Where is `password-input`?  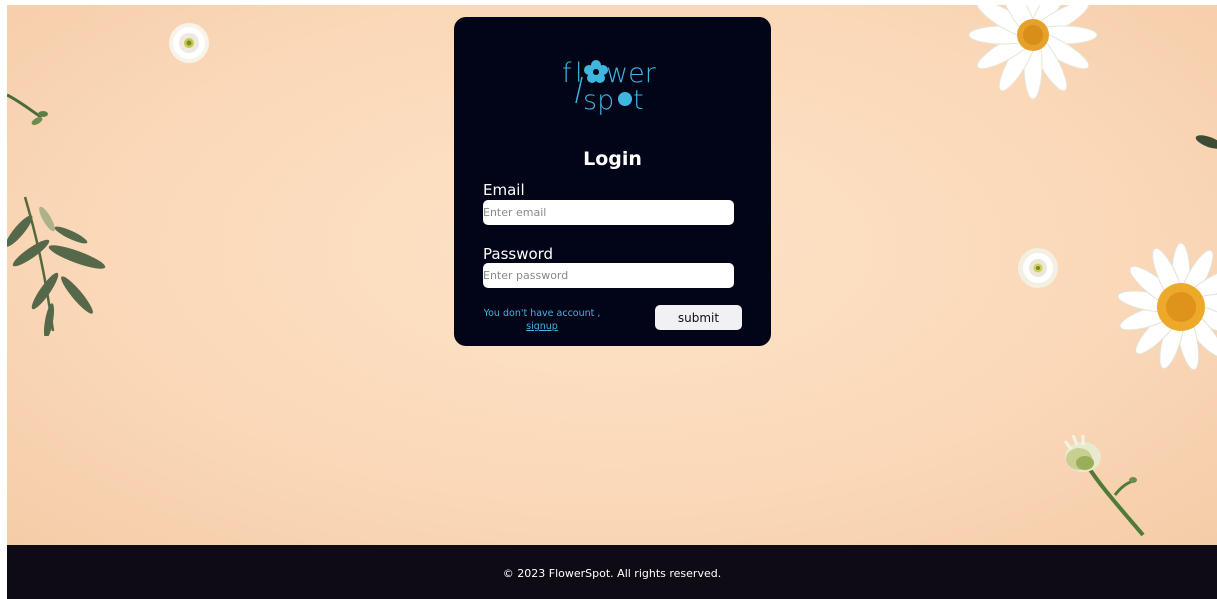 password-input is located at coordinates (608, 275).